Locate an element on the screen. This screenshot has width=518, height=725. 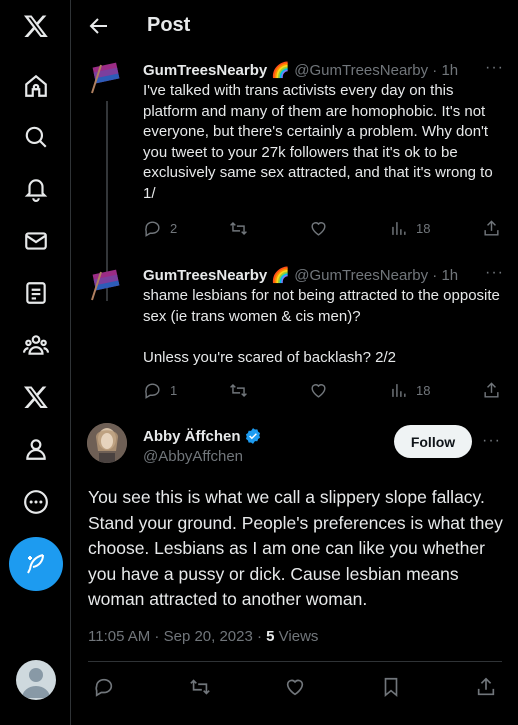
compose-button is located at coordinates (36, 564).